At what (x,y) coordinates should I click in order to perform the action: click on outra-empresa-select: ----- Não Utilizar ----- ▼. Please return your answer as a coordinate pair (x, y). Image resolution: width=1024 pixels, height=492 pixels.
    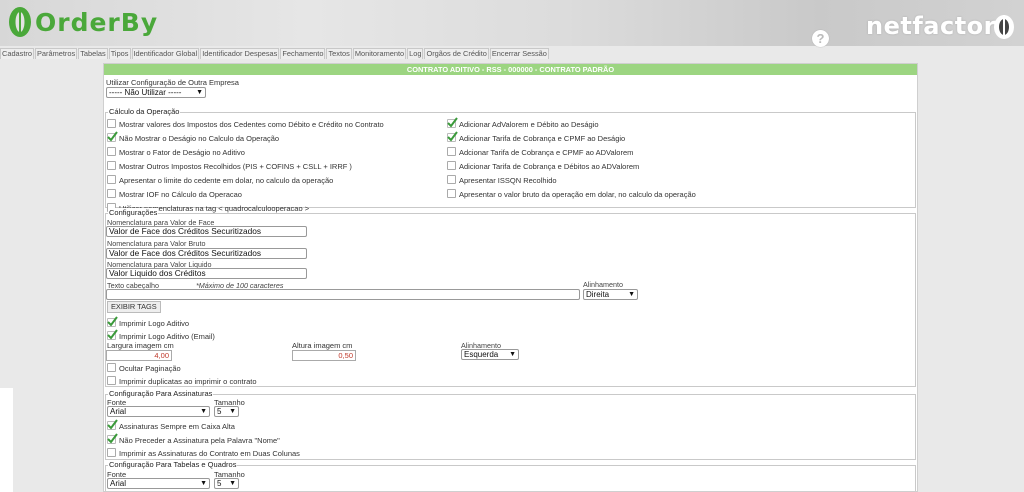
    Looking at the image, I should click on (156, 92).